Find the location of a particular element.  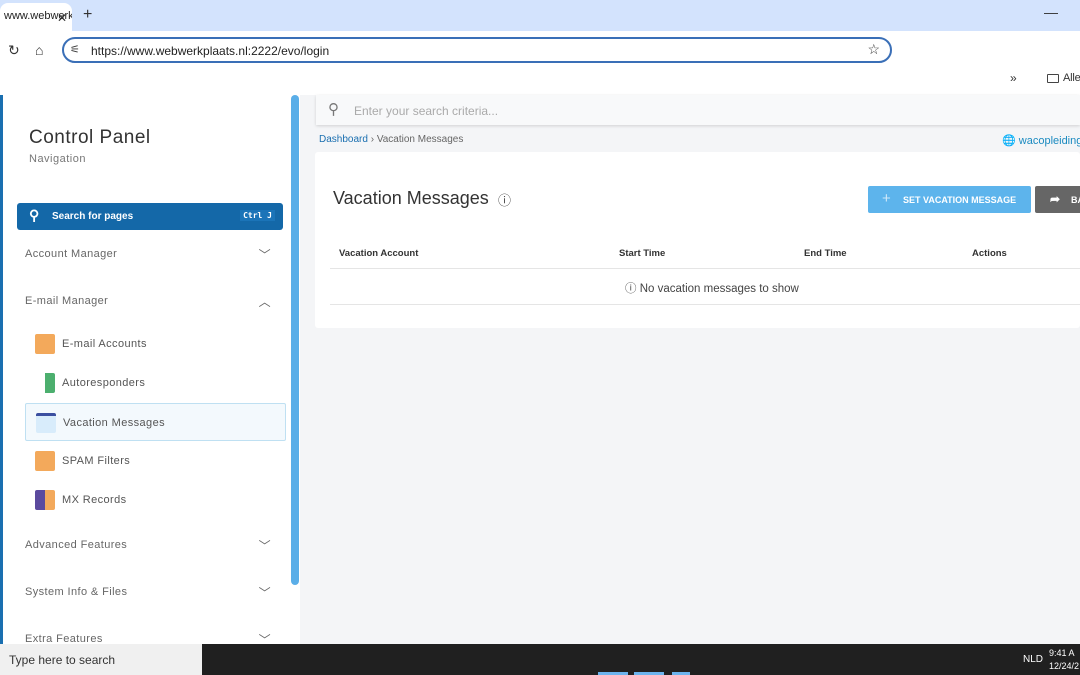

envelope-icon is located at coordinates (45, 344).